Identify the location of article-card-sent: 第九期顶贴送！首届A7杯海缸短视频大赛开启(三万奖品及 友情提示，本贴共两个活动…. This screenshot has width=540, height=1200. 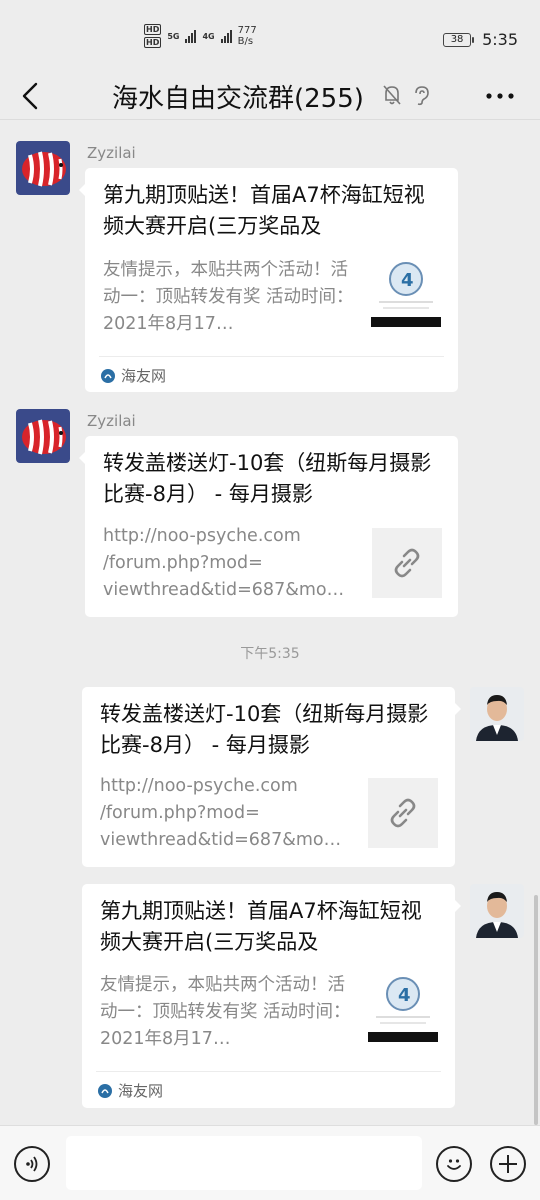
(271, 996).